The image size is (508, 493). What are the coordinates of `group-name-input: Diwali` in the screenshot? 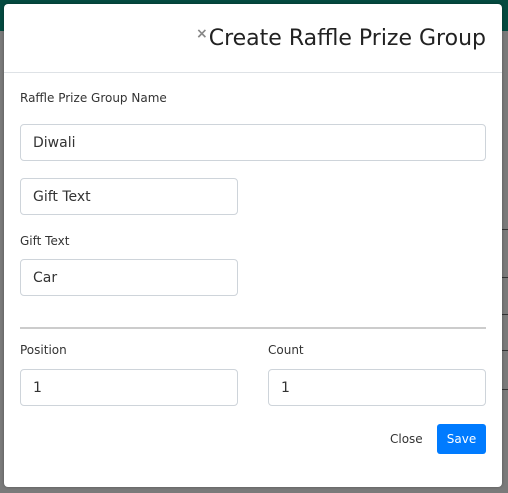 It's located at (253, 142).